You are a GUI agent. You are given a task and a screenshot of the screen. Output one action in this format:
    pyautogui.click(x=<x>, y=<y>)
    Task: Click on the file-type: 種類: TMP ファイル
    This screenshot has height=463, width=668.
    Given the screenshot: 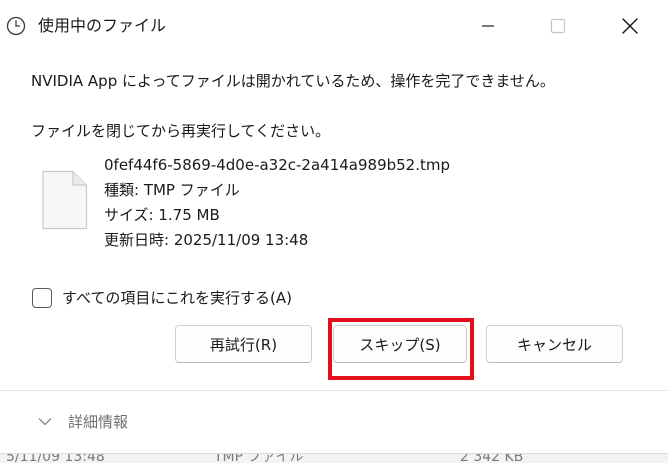 What is the action you would take?
    pyautogui.click(x=172, y=190)
    